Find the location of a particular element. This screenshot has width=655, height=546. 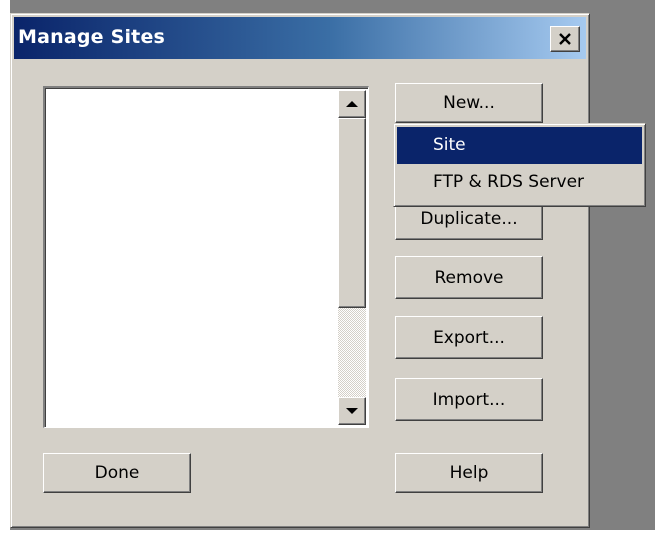

close-button is located at coordinates (565, 39).